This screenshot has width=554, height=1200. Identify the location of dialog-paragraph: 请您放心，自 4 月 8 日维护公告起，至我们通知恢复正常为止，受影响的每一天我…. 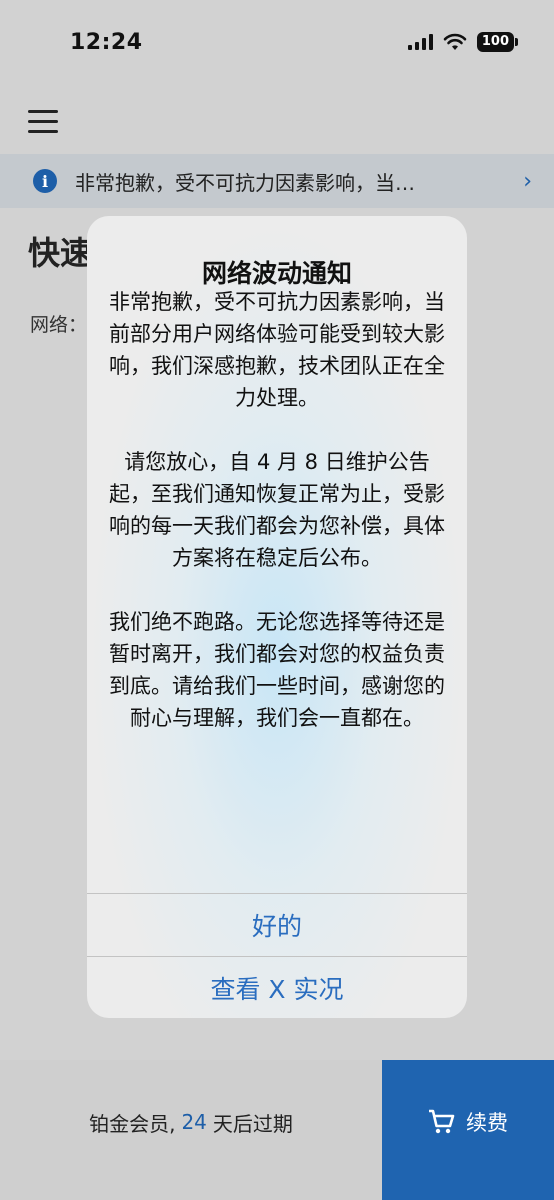
(277, 510).